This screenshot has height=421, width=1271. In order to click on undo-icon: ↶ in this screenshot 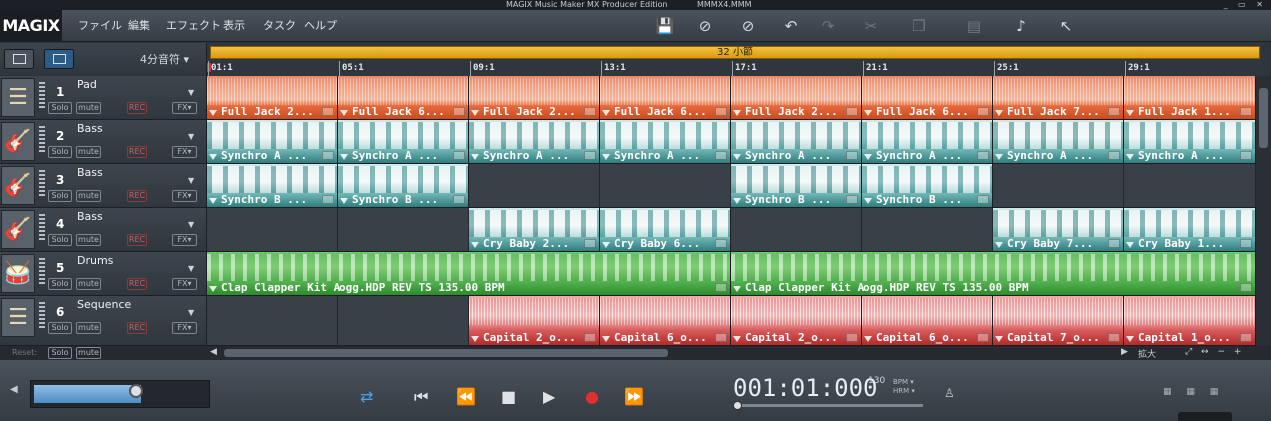, I will do `click(791, 26)`.